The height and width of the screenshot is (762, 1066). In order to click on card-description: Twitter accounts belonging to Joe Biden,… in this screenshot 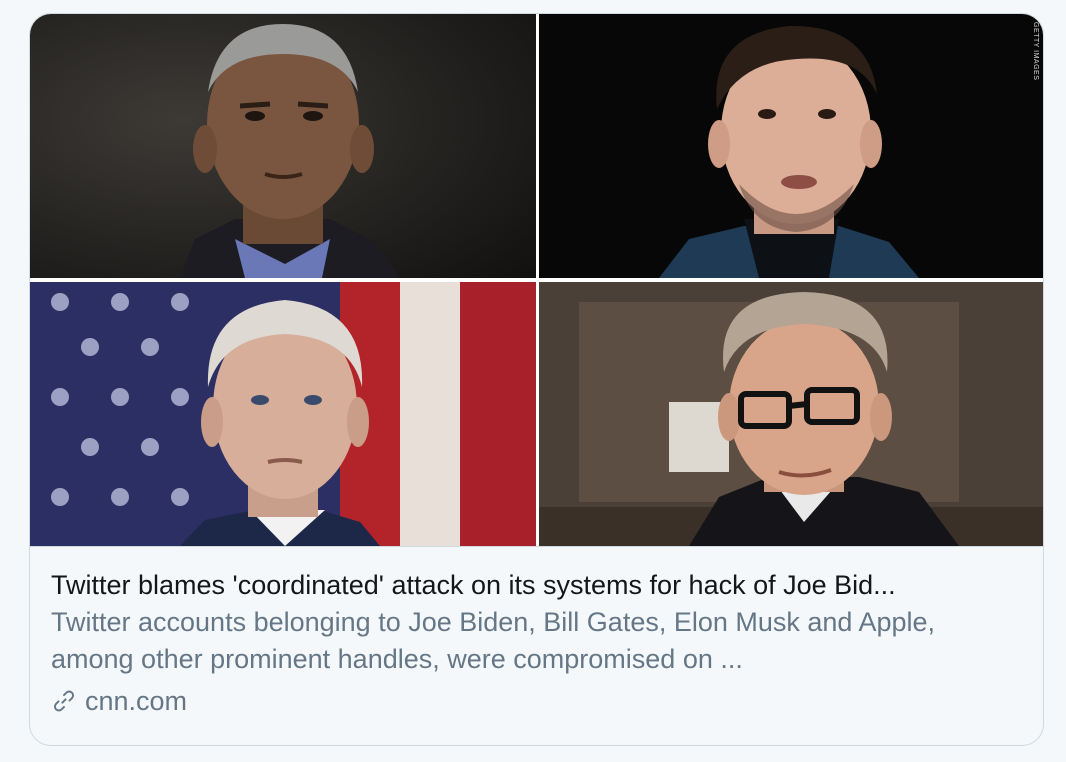, I will do `click(493, 640)`.